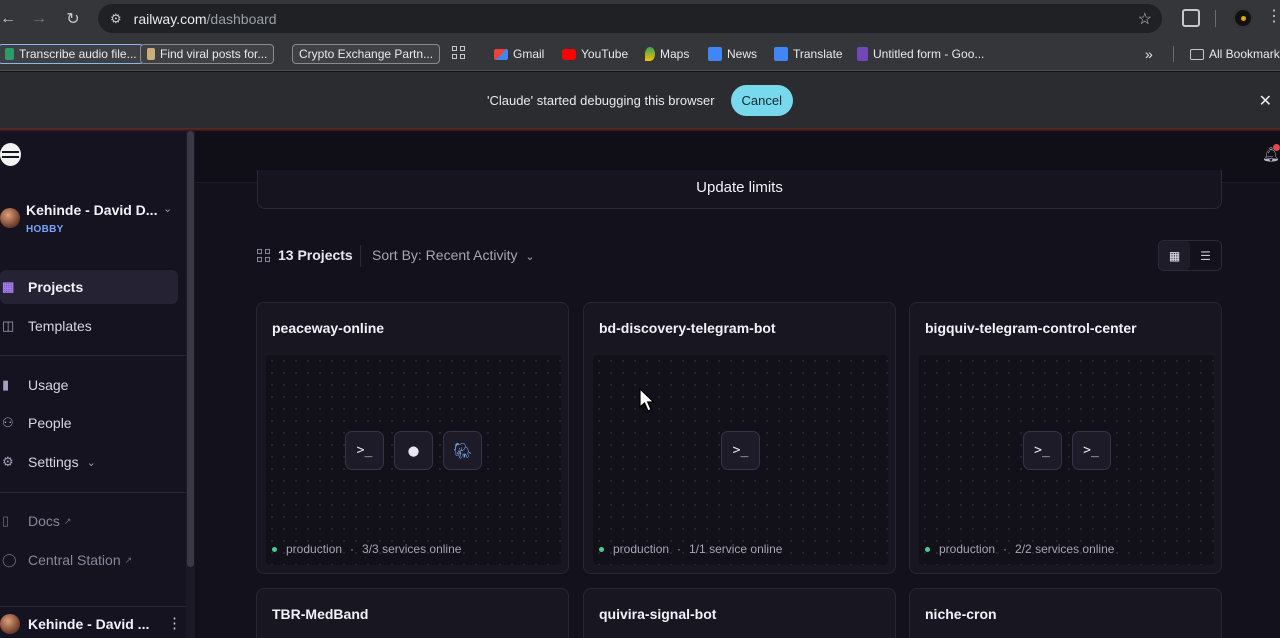 The image size is (1280, 638). I want to click on site-info-icon: ⚙, so click(116, 19).